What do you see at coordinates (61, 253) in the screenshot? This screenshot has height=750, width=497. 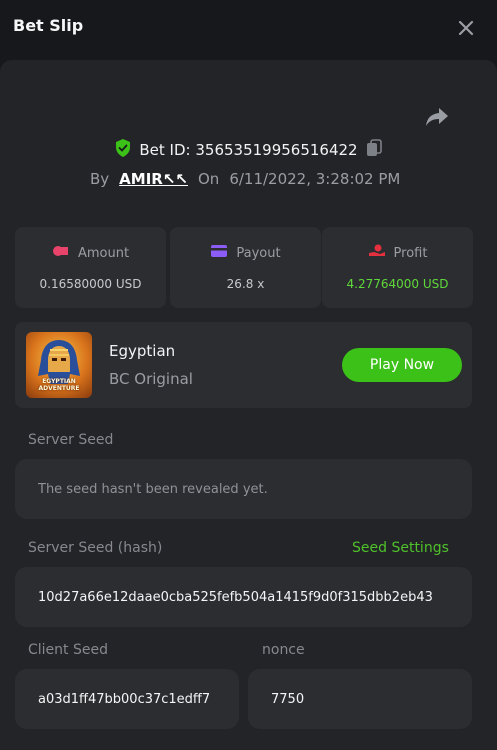 I see `coins-icon` at bounding box center [61, 253].